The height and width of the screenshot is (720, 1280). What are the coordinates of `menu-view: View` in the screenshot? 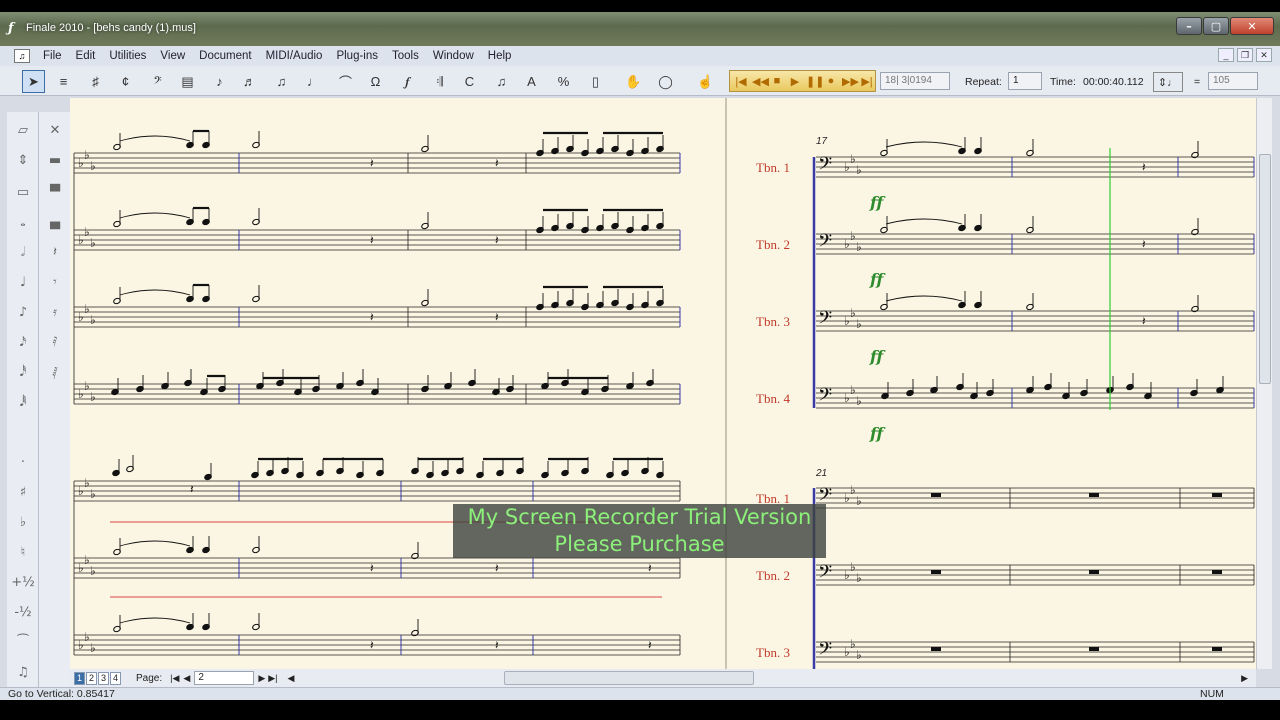 It's located at (172, 56).